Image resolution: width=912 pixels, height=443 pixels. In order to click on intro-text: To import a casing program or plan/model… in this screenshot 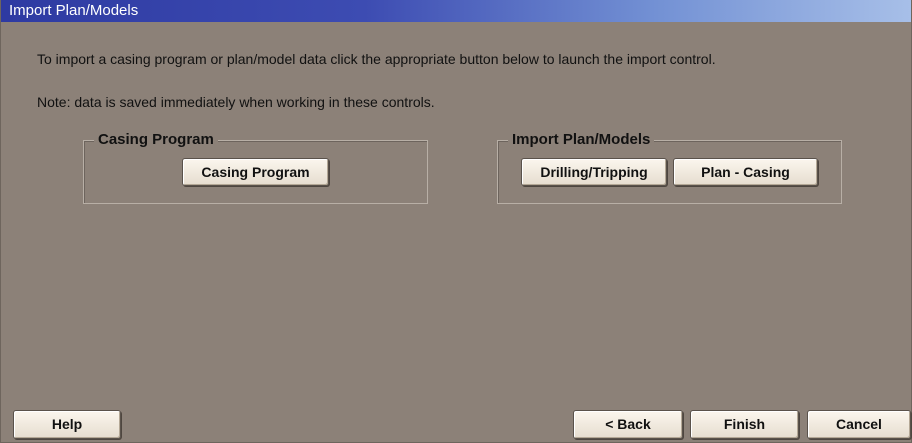, I will do `click(376, 59)`.